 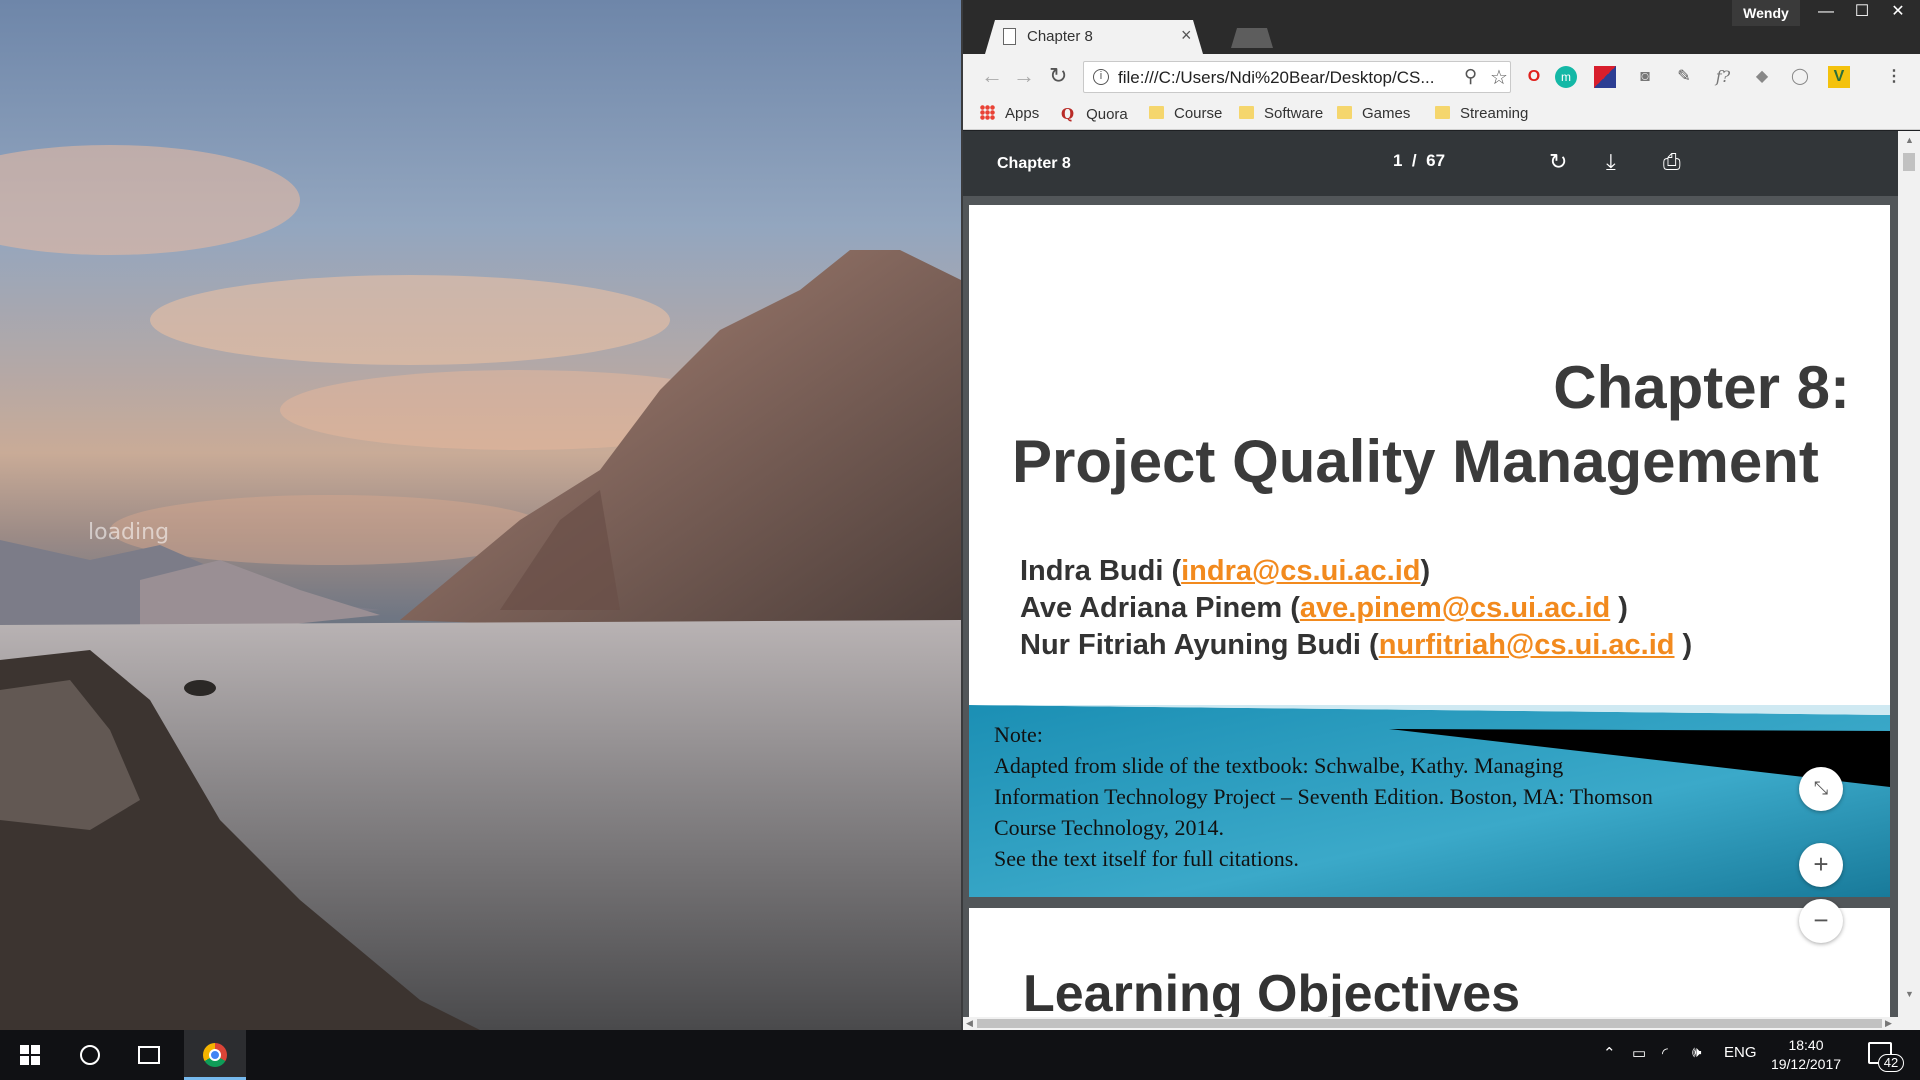 What do you see at coordinates (1821, 921) in the screenshot?
I see `zoom-out-button: −` at bounding box center [1821, 921].